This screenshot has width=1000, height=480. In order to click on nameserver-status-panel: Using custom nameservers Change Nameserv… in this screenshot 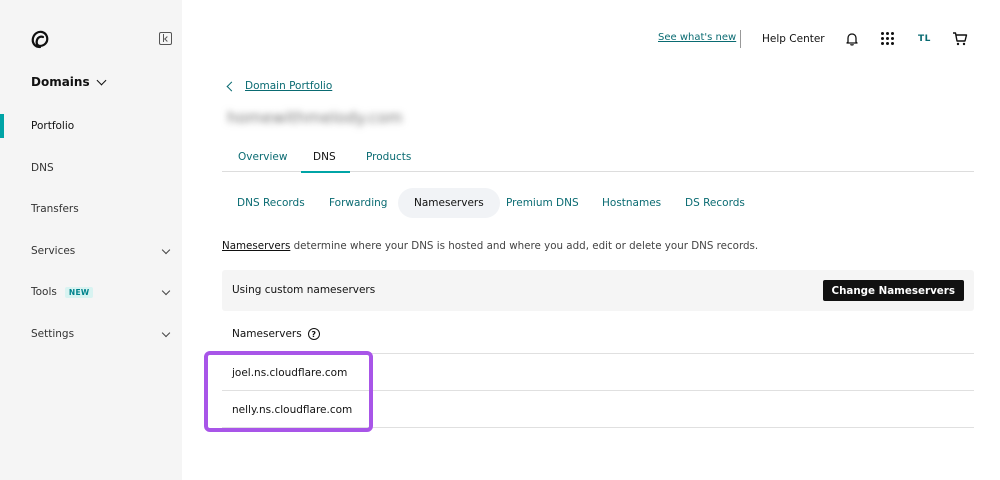, I will do `click(598, 290)`.